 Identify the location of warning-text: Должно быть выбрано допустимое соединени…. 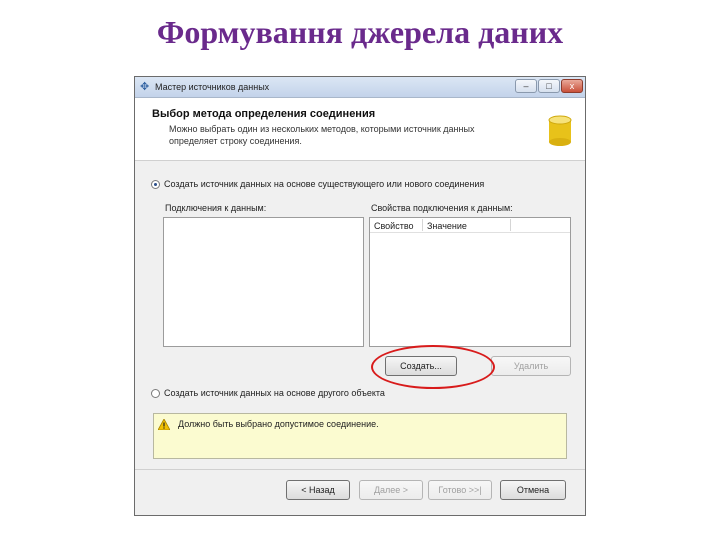
(278, 424).